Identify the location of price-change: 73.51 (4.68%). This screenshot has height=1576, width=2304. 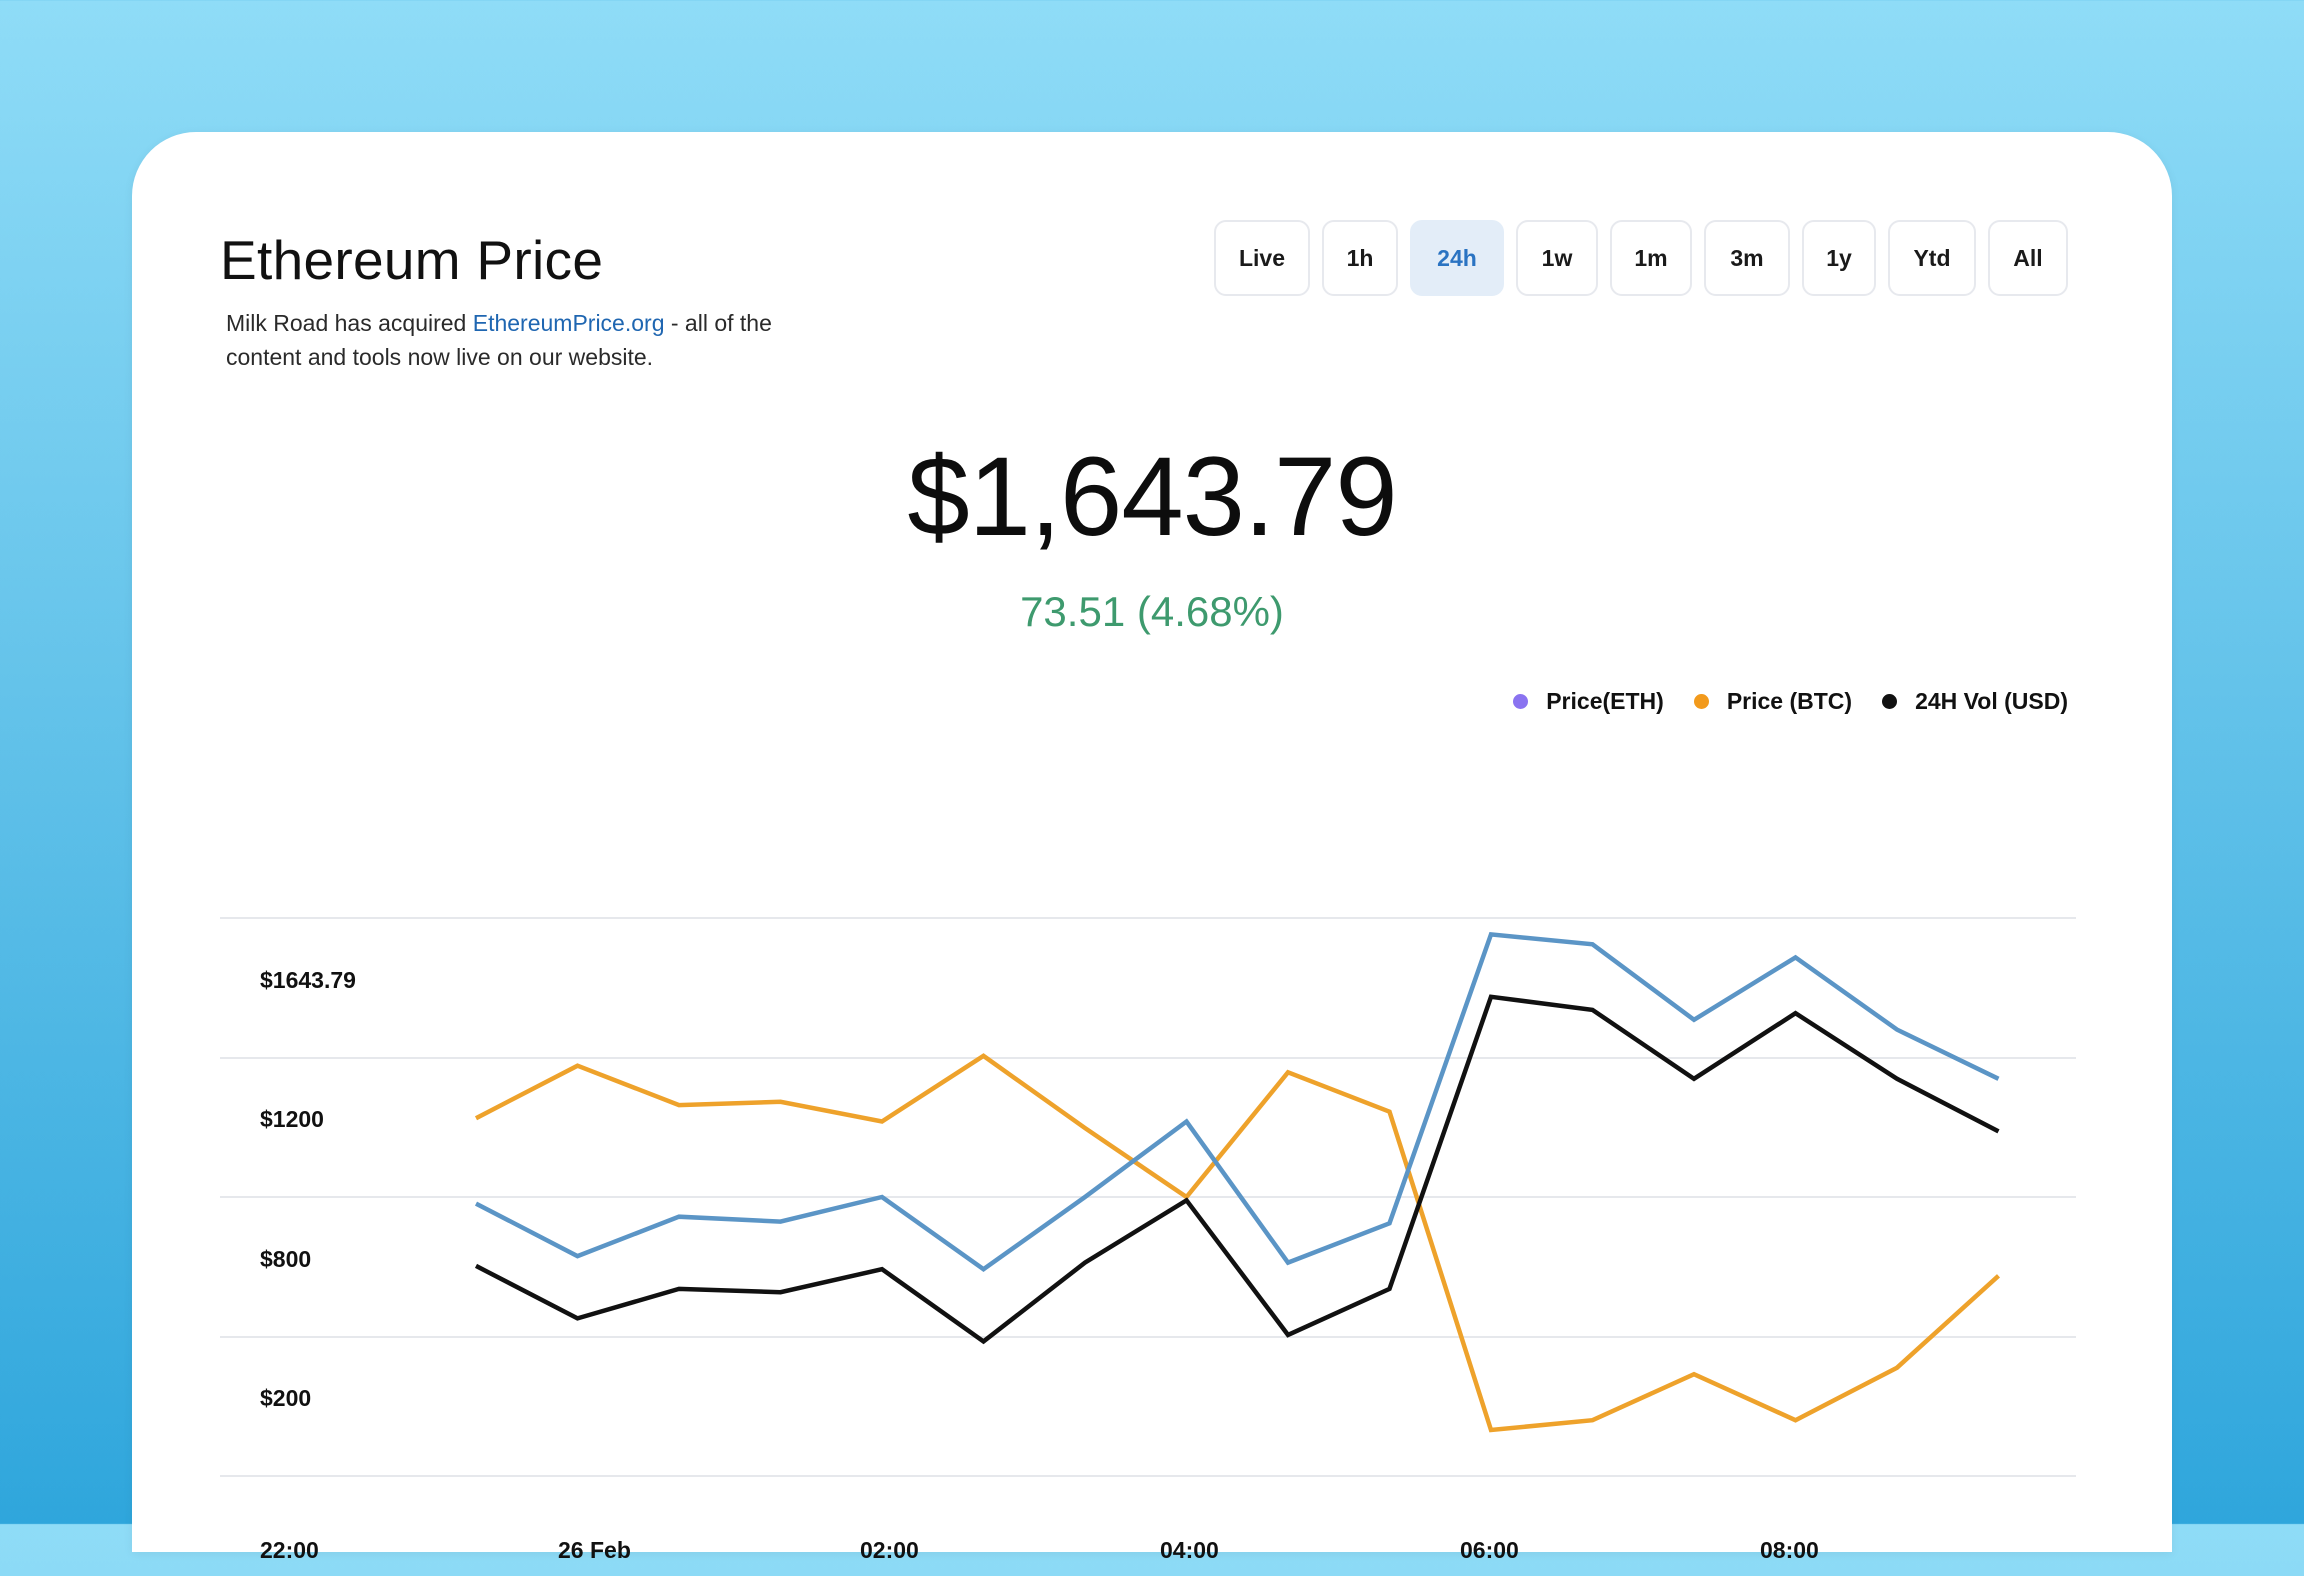
(1152, 611).